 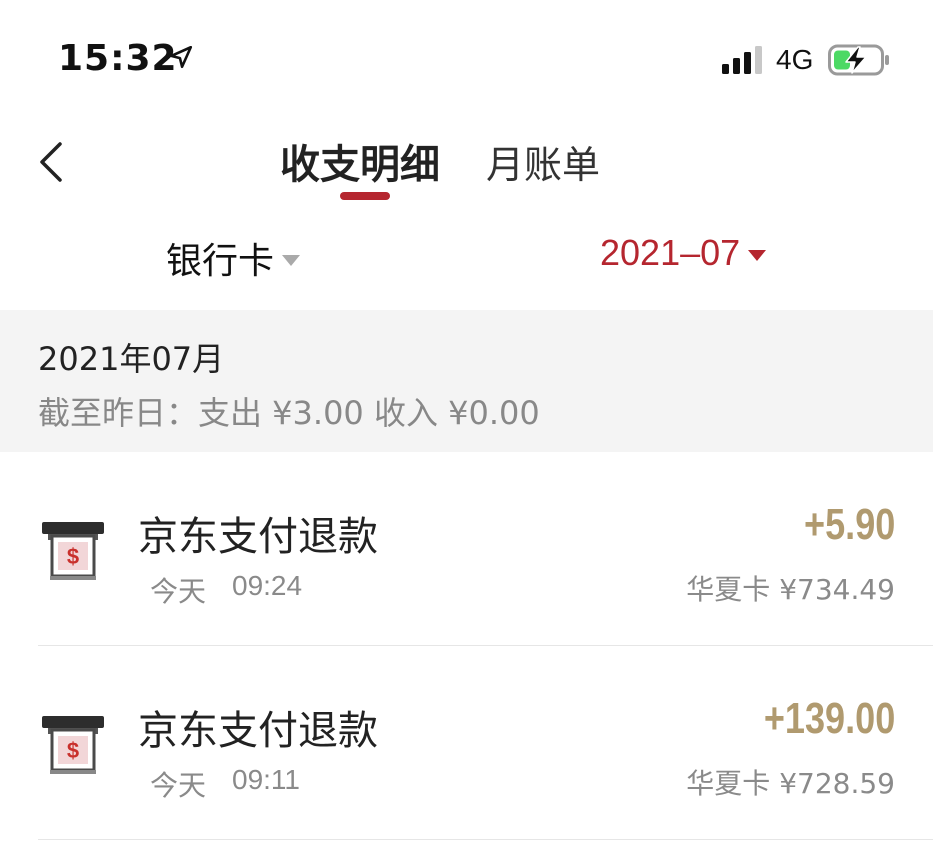 What do you see at coordinates (365, 196) in the screenshot?
I see `active-tab-indicator` at bounding box center [365, 196].